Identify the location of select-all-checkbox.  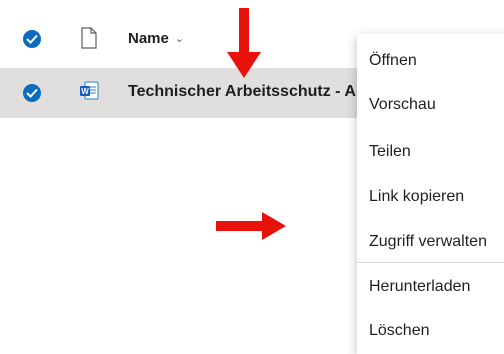
(32, 39).